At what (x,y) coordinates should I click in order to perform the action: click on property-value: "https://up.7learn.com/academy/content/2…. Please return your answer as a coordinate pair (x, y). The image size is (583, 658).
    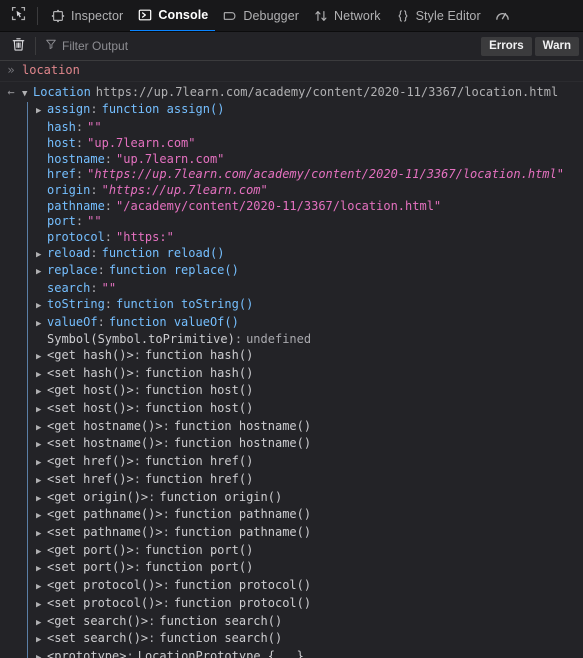
    Looking at the image, I should click on (323, 175).